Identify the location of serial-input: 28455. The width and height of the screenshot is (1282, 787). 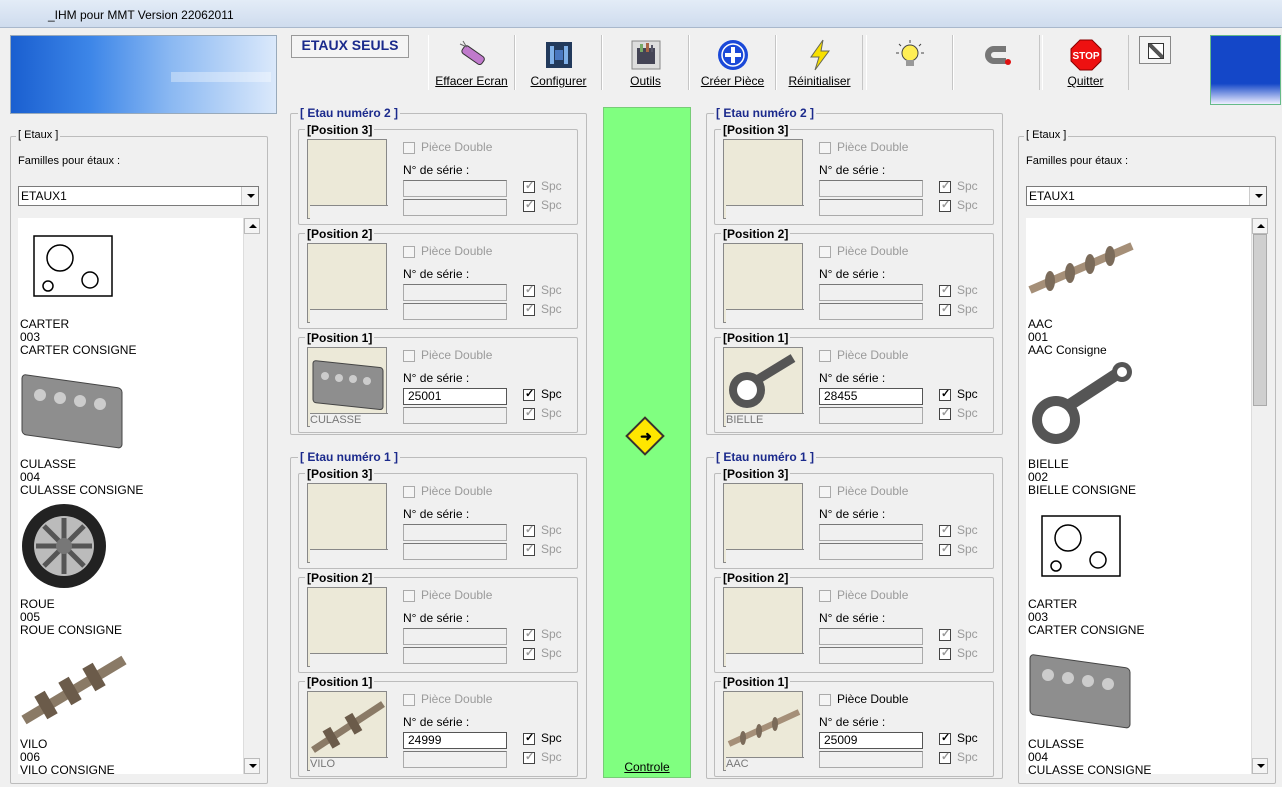
(871, 396).